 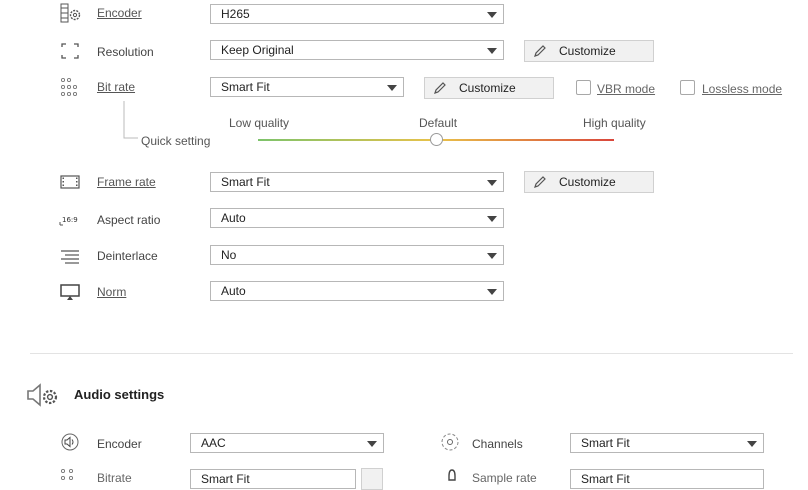 What do you see at coordinates (213, 443) in the screenshot?
I see `audio-encoder-select-value: AAC` at bounding box center [213, 443].